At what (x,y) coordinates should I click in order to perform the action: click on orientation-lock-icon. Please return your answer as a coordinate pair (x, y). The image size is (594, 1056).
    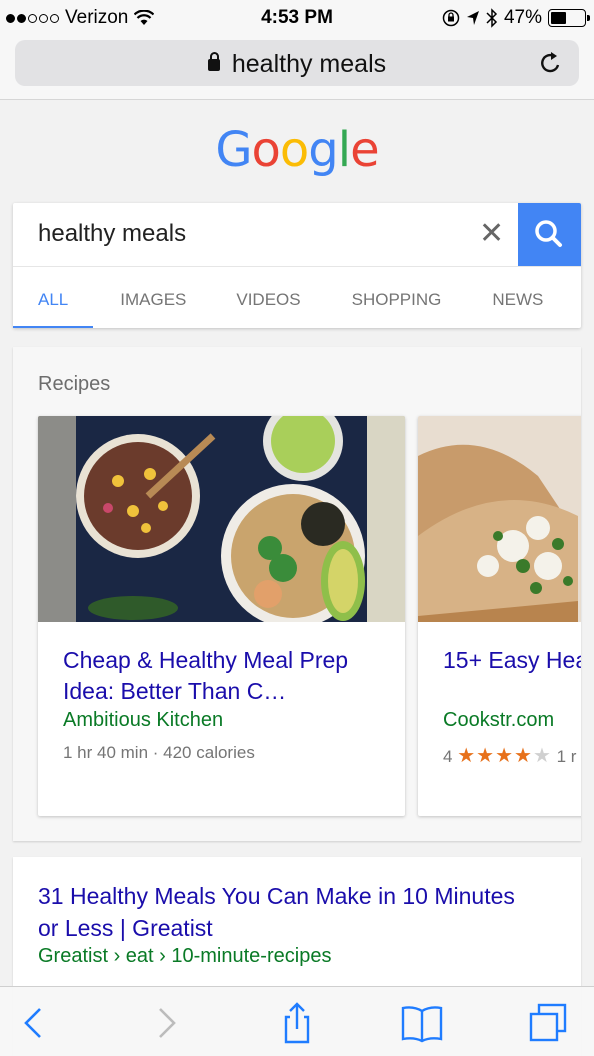
    Looking at the image, I should click on (451, 18).